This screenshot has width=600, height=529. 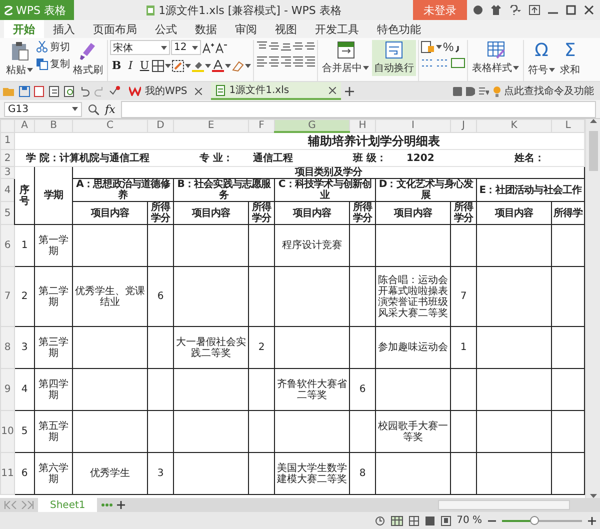 What do you see at coordinates (7, 347) in the screenshot?
I see `row-header: 8` at bounding box center [7, 347].